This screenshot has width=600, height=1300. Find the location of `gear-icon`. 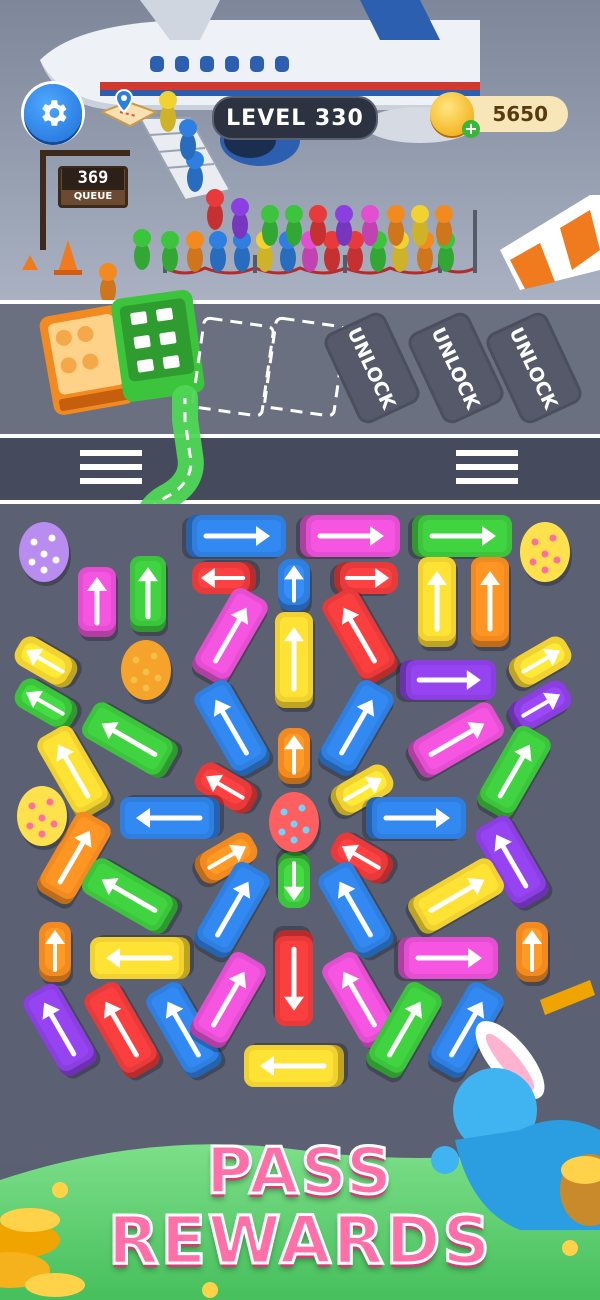

gear-icon is located at coordinates (54, 113).